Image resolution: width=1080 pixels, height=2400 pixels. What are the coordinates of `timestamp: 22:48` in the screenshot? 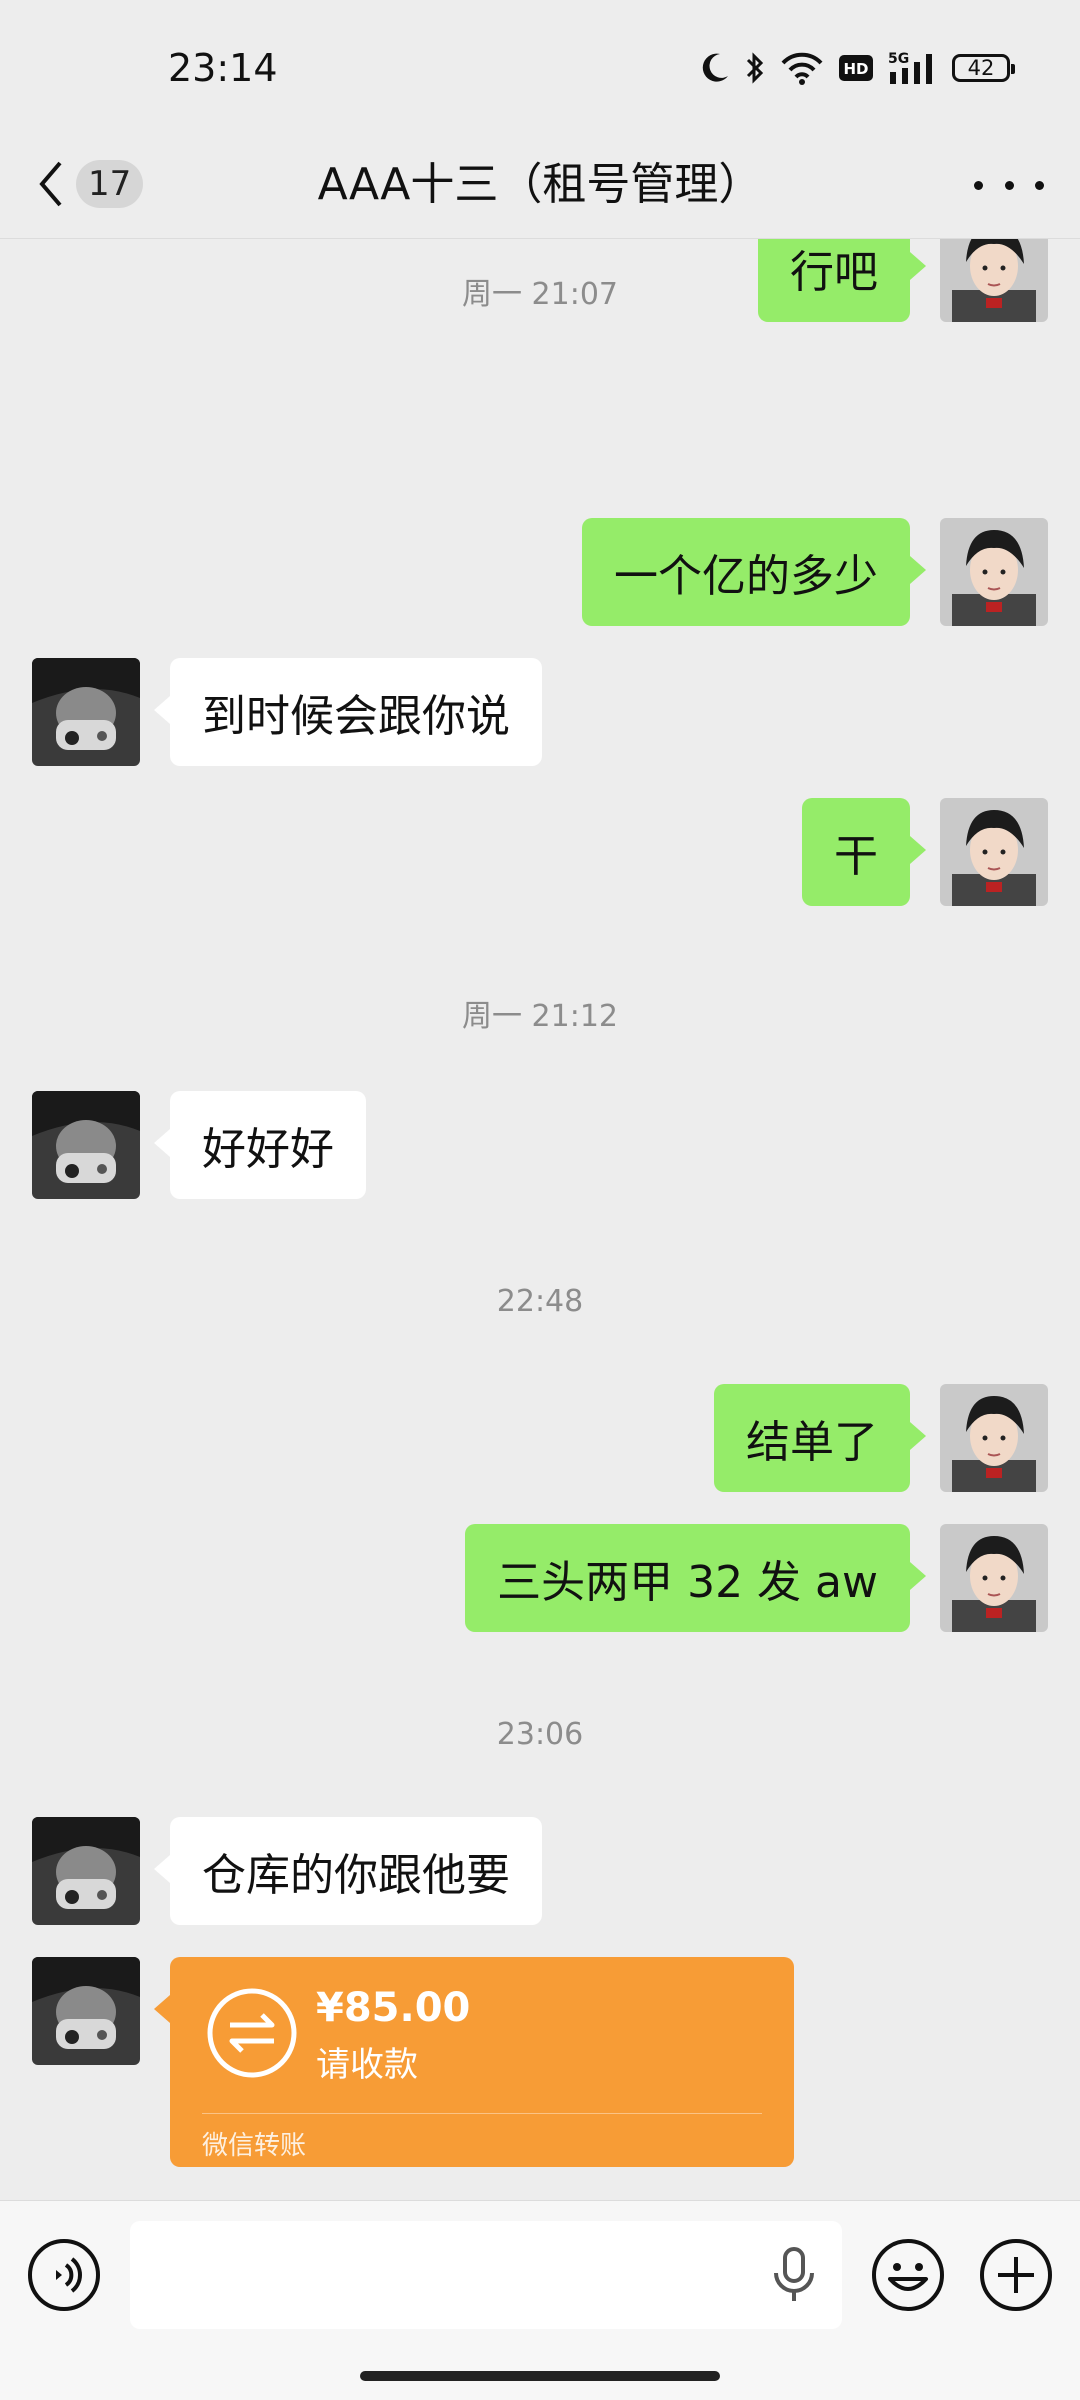 It's located at (540, 1301).